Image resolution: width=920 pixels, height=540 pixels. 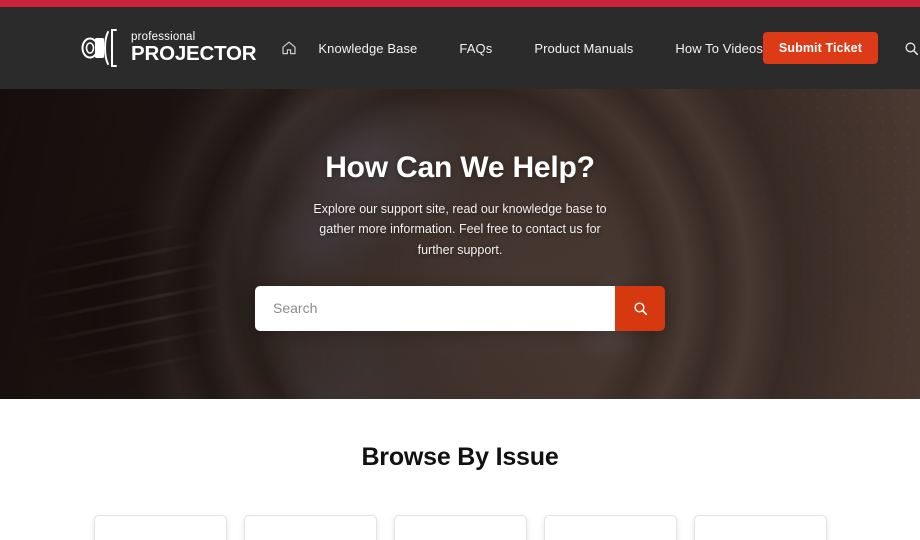 What do you see at coordinates (475, 48) in the screenshot?
I see `nav-item-faqs: FAQs` at bounding box center [475, 48].